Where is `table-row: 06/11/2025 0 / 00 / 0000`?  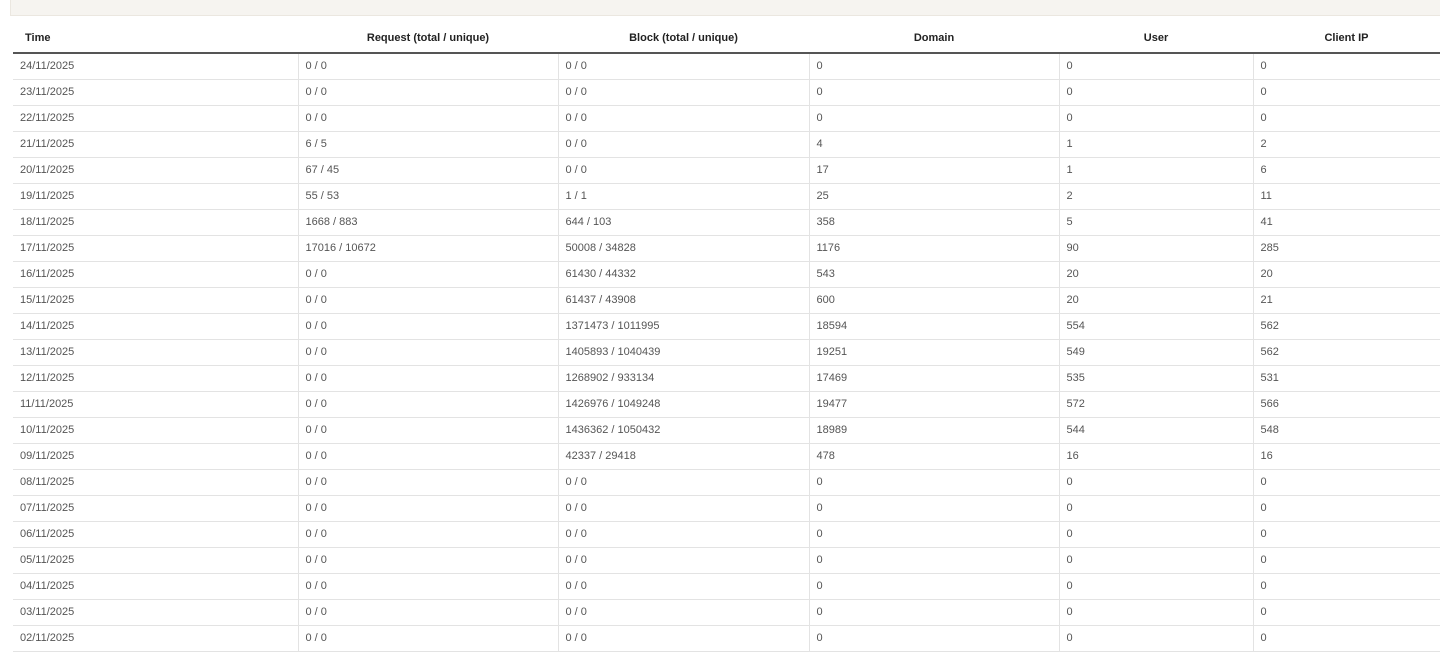 table-row: 06/11/2025 0 / 00 / 0000 is located at coordinates (726, 534).